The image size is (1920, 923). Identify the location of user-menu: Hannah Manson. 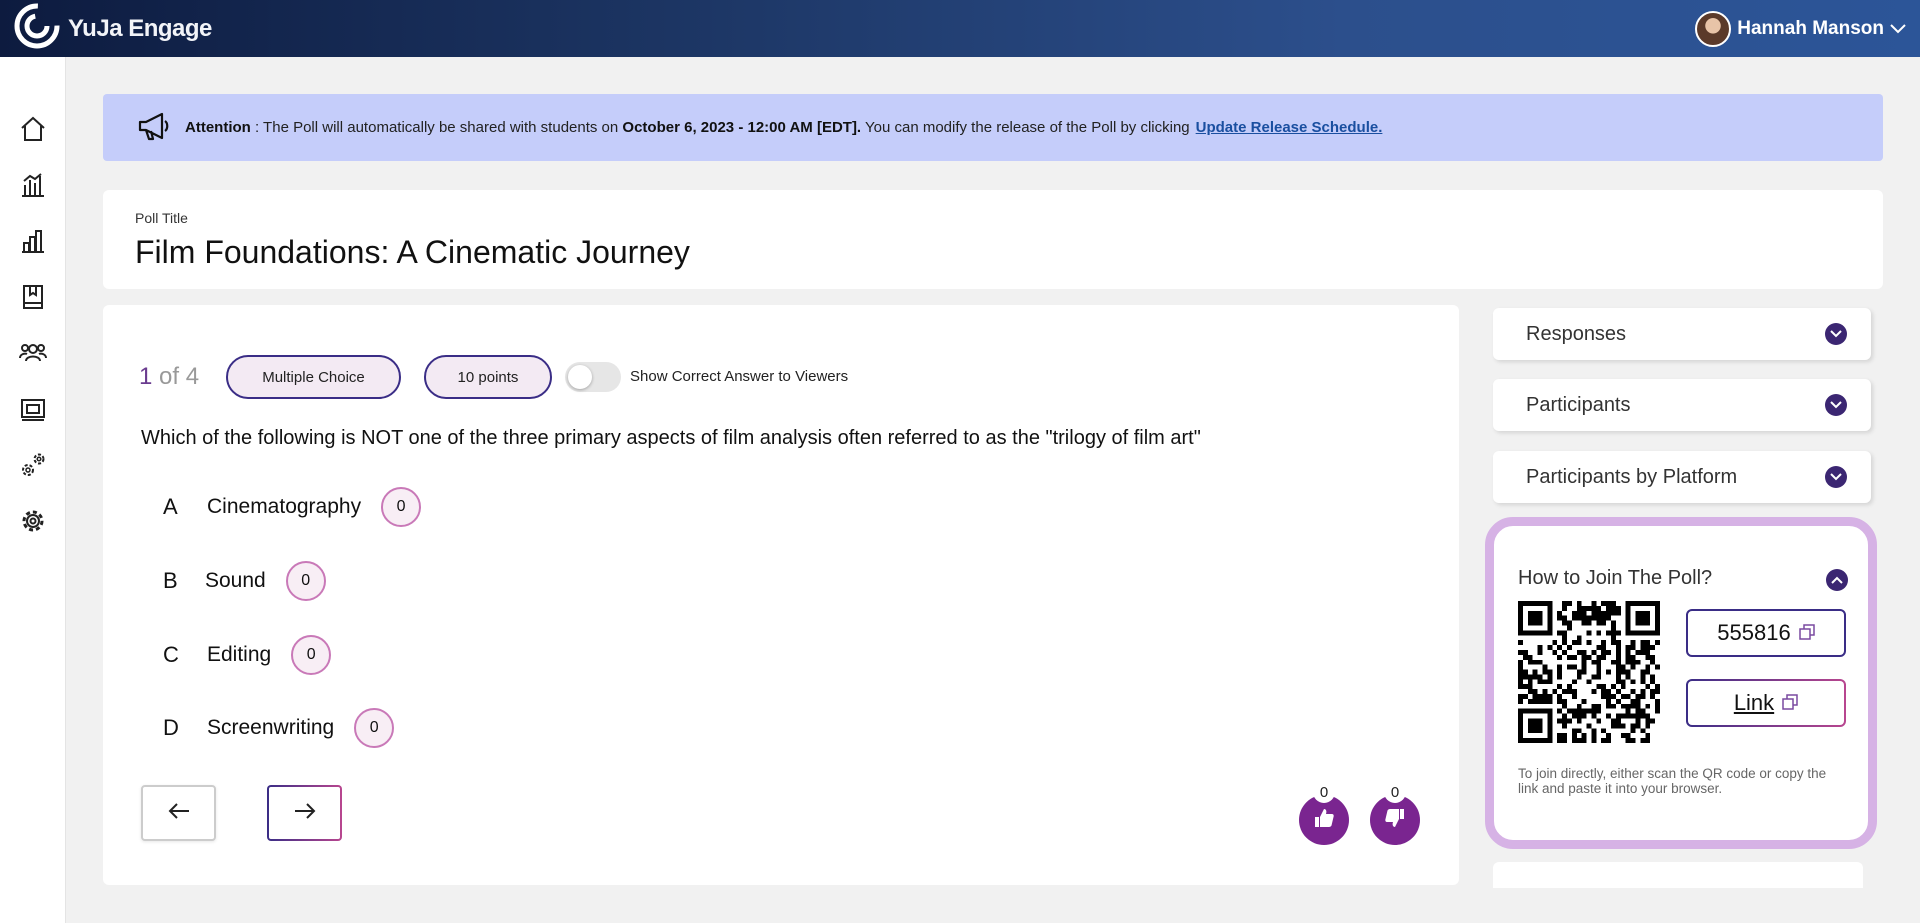
(1800, 28).